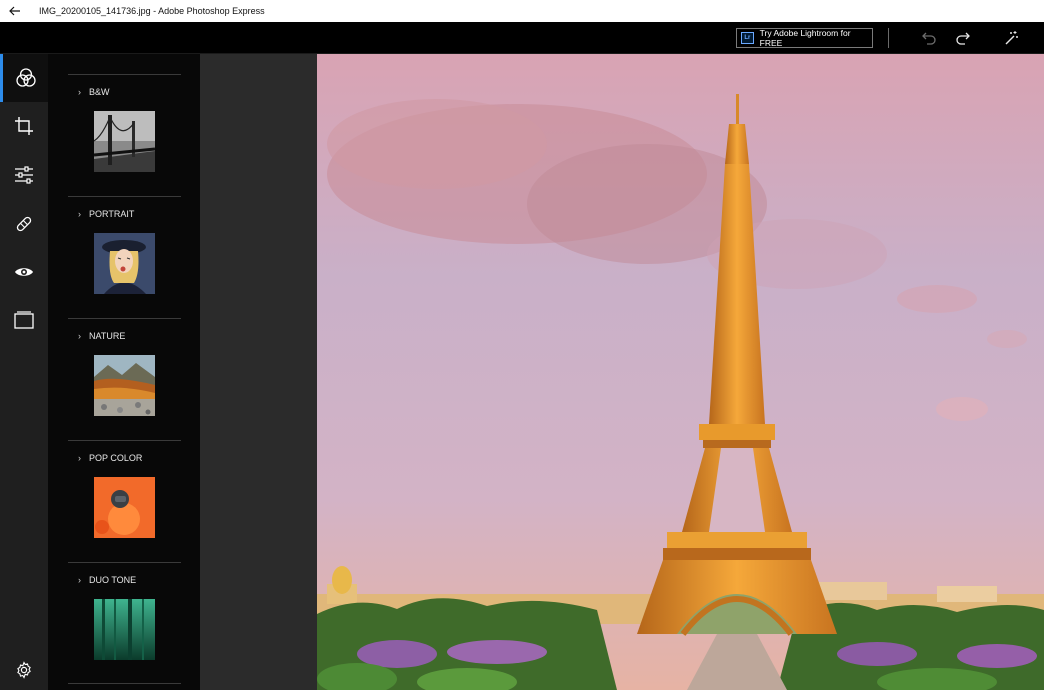 The height and width of the screenshot is (690, 1044). I want to click on rail-crop, so click(24, 126).